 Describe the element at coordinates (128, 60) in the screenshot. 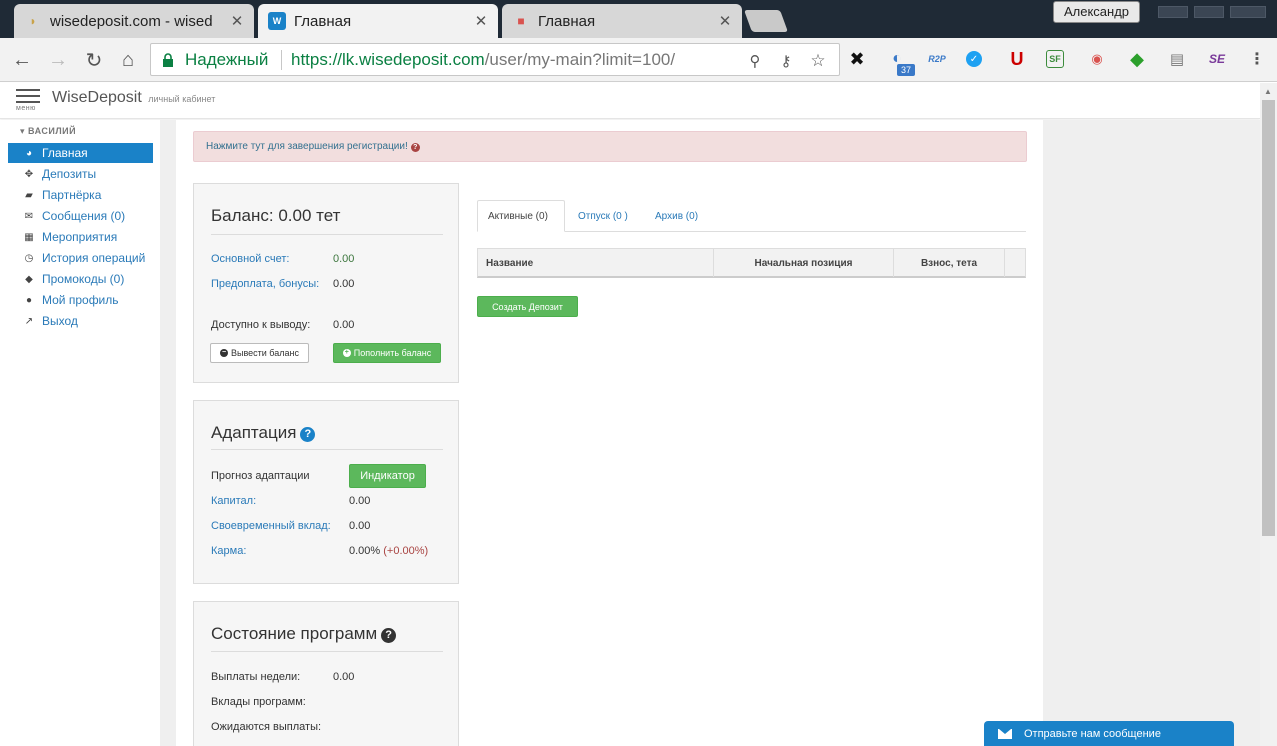

I see `home-icon: ⌂` at that location.